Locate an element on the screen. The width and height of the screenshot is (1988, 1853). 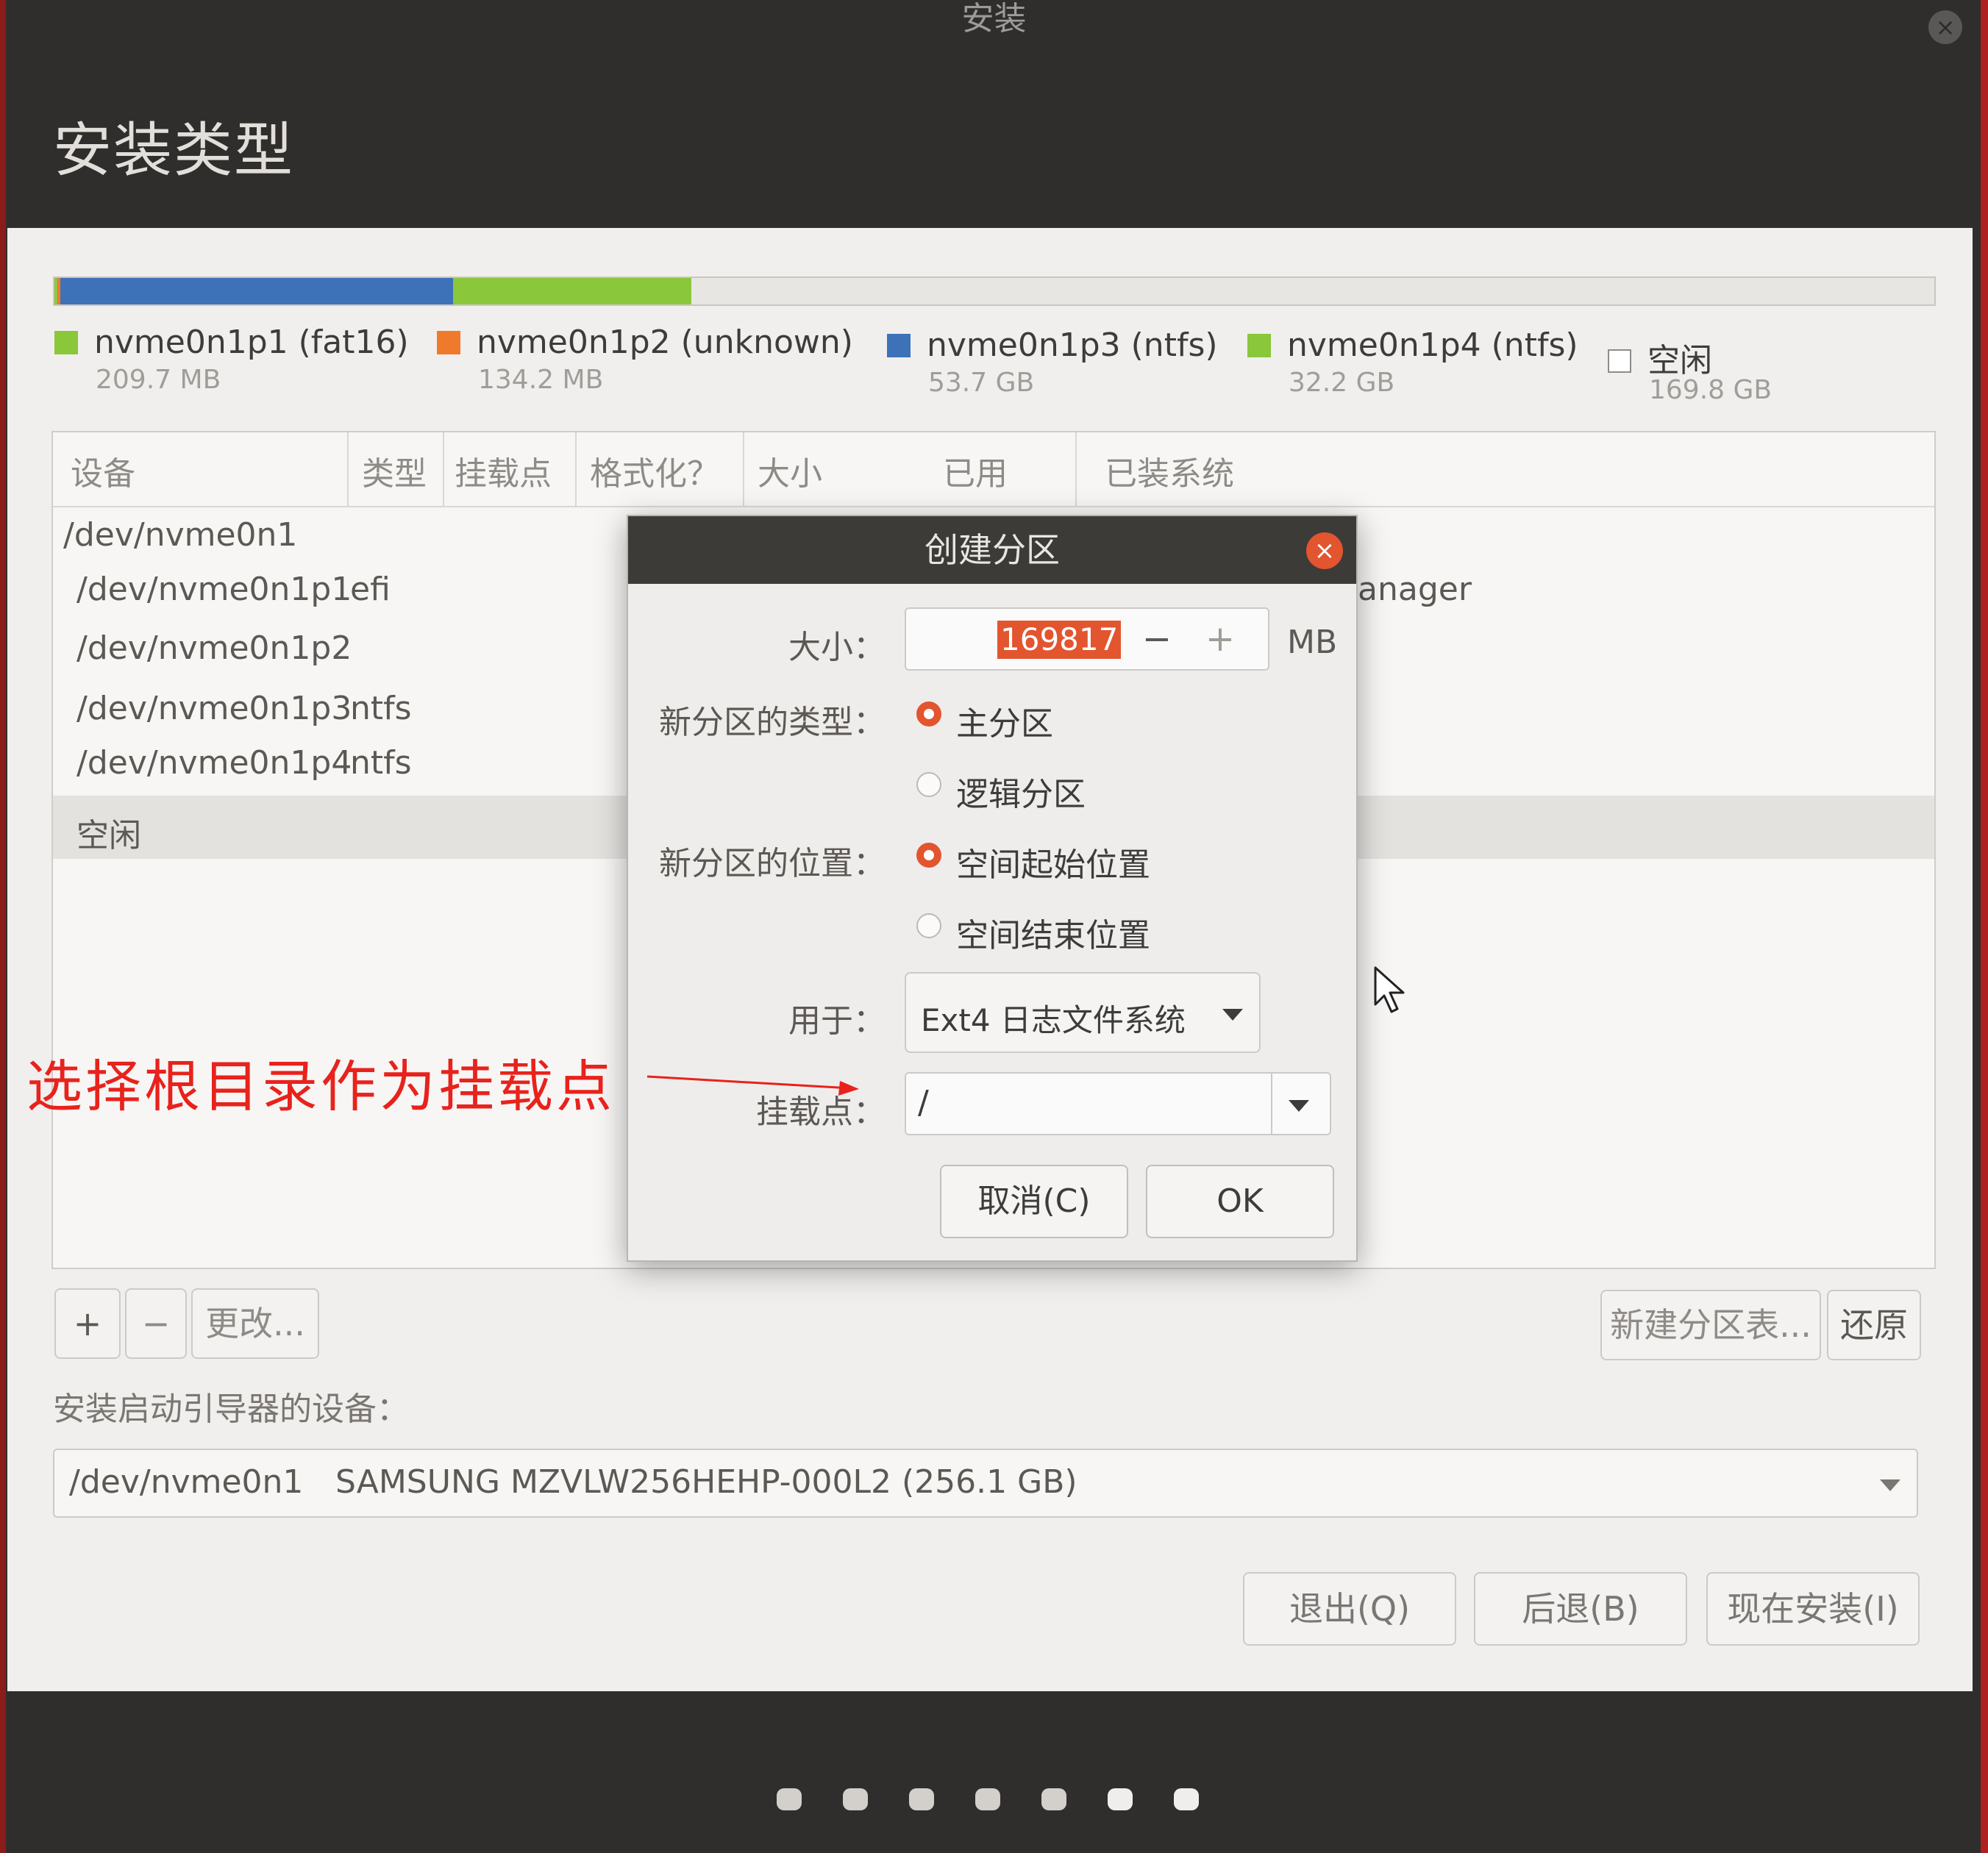
col-used: 已用 is located at coordinates (975, 471).